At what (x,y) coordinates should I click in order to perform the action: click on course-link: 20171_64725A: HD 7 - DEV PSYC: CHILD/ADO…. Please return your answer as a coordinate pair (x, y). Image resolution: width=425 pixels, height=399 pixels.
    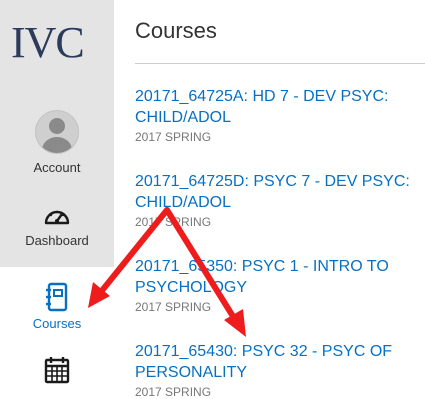
    Looking at the image, I should click on (277, 107).